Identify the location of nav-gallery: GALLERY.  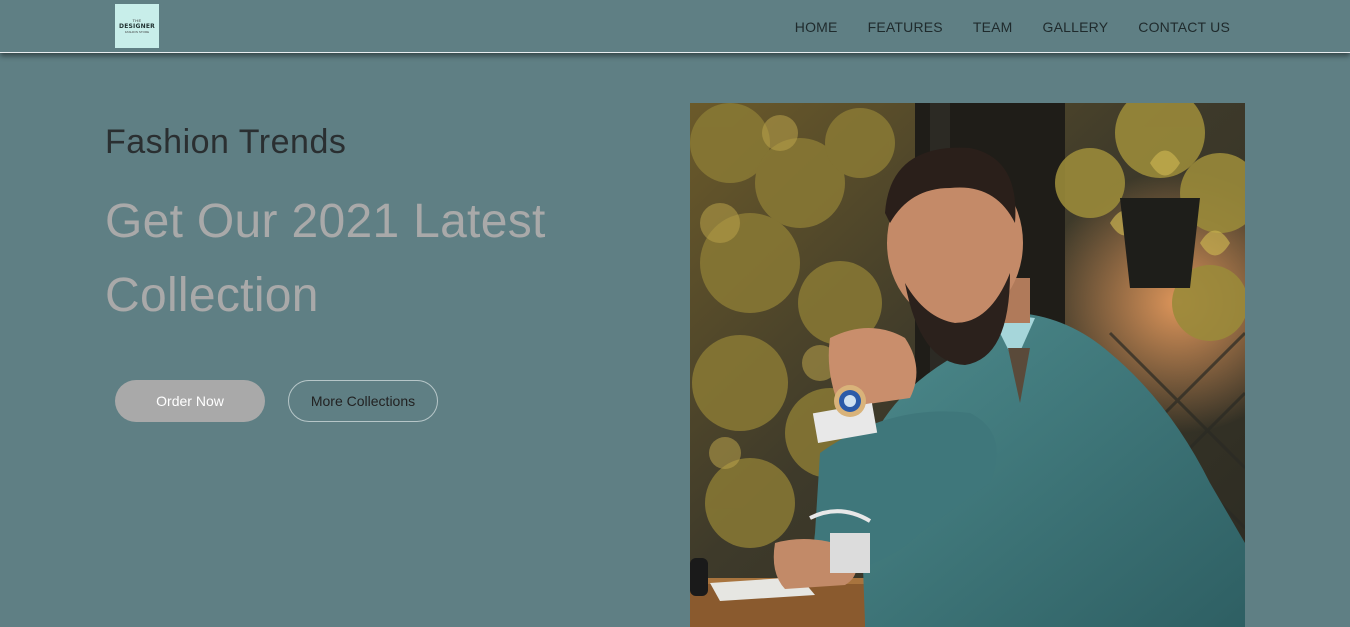
(1076, 27).